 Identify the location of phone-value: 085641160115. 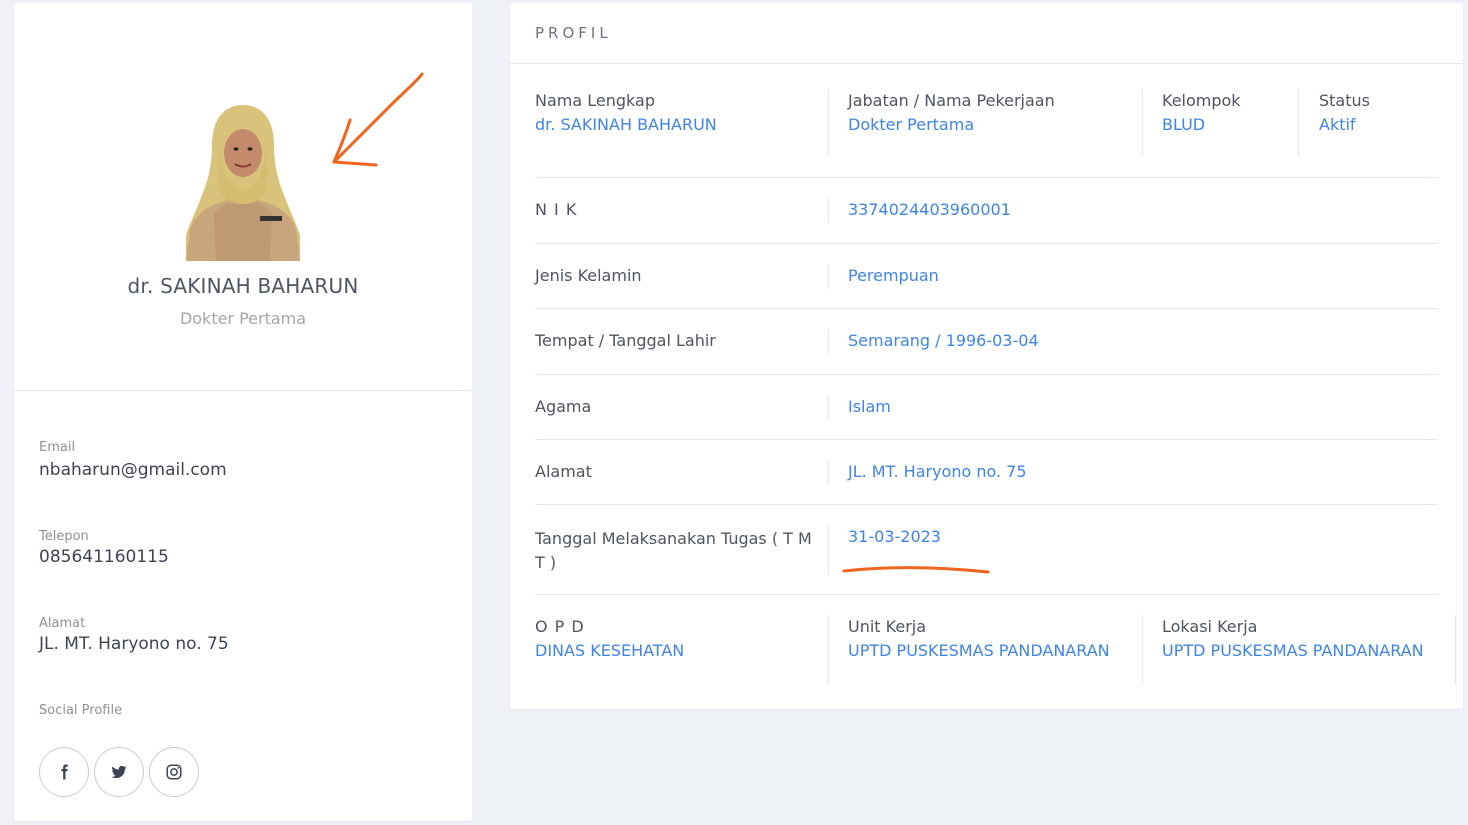
(104, 557).